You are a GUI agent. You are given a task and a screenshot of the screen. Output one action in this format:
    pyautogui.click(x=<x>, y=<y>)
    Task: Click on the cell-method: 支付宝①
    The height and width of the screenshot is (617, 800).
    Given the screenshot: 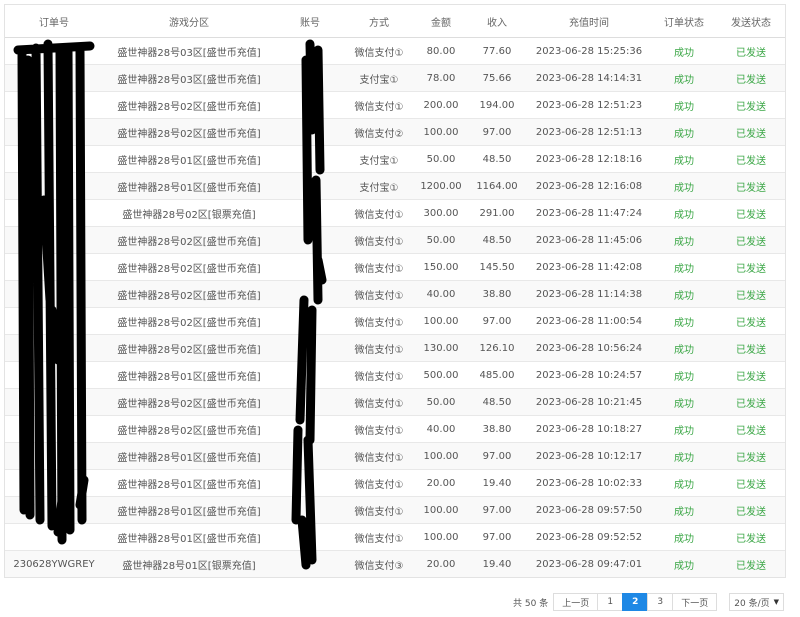 What is the action you would take?
    pyautogui.click(x=379, y=186)
    